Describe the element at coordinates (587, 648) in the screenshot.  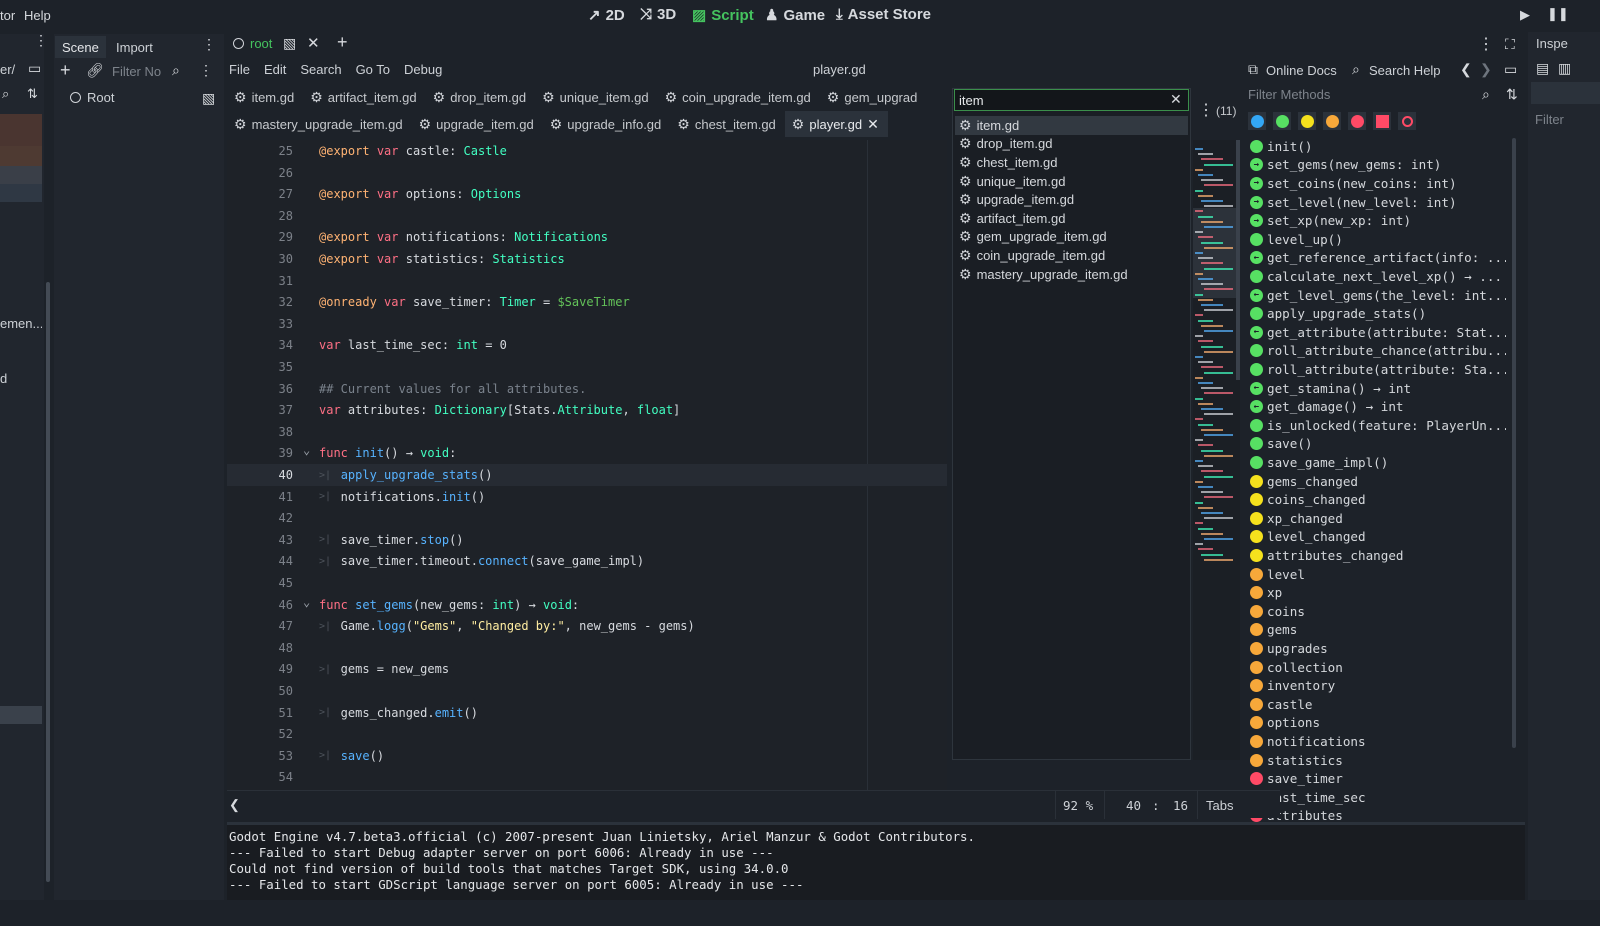
I see `code-line: 48` at that location.